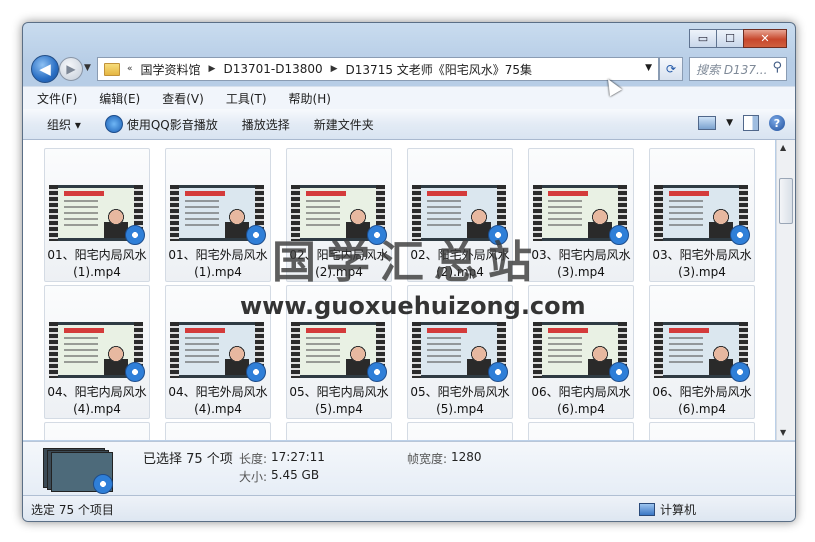 The image size is (815, 542). What do you see at coordinates (72, 510) in the screenshot?
I see `status-selection: 选定 75 个项目` at bounding box center [72, 510].